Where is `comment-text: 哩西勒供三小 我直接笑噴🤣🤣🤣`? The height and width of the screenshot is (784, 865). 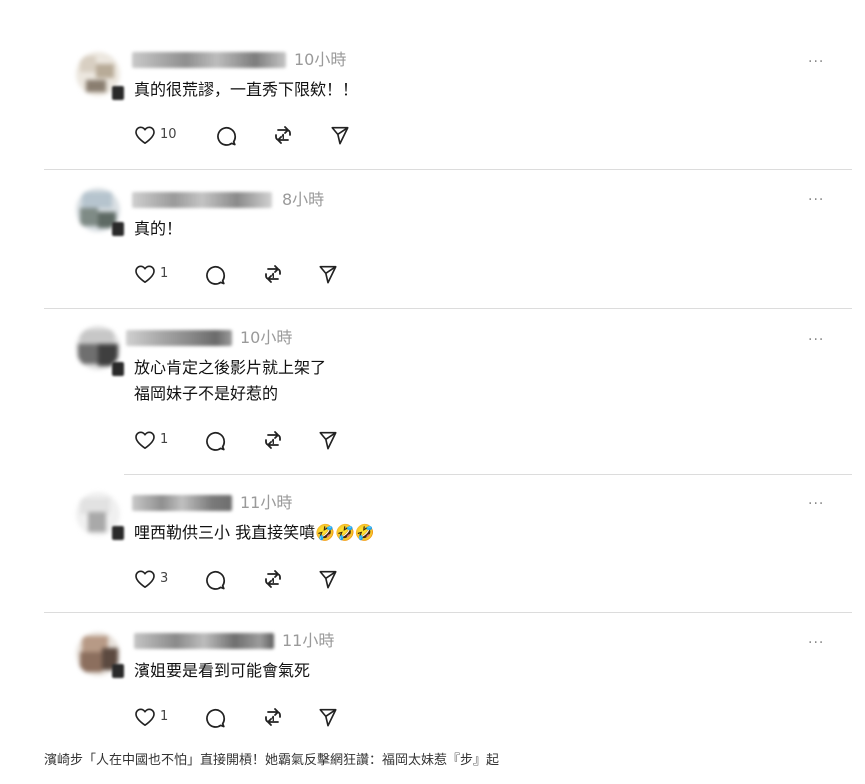 comment-text: 哩西勒供三小 我直接笑噴🤣🤣🤣 is located at coordinates (254, 532).